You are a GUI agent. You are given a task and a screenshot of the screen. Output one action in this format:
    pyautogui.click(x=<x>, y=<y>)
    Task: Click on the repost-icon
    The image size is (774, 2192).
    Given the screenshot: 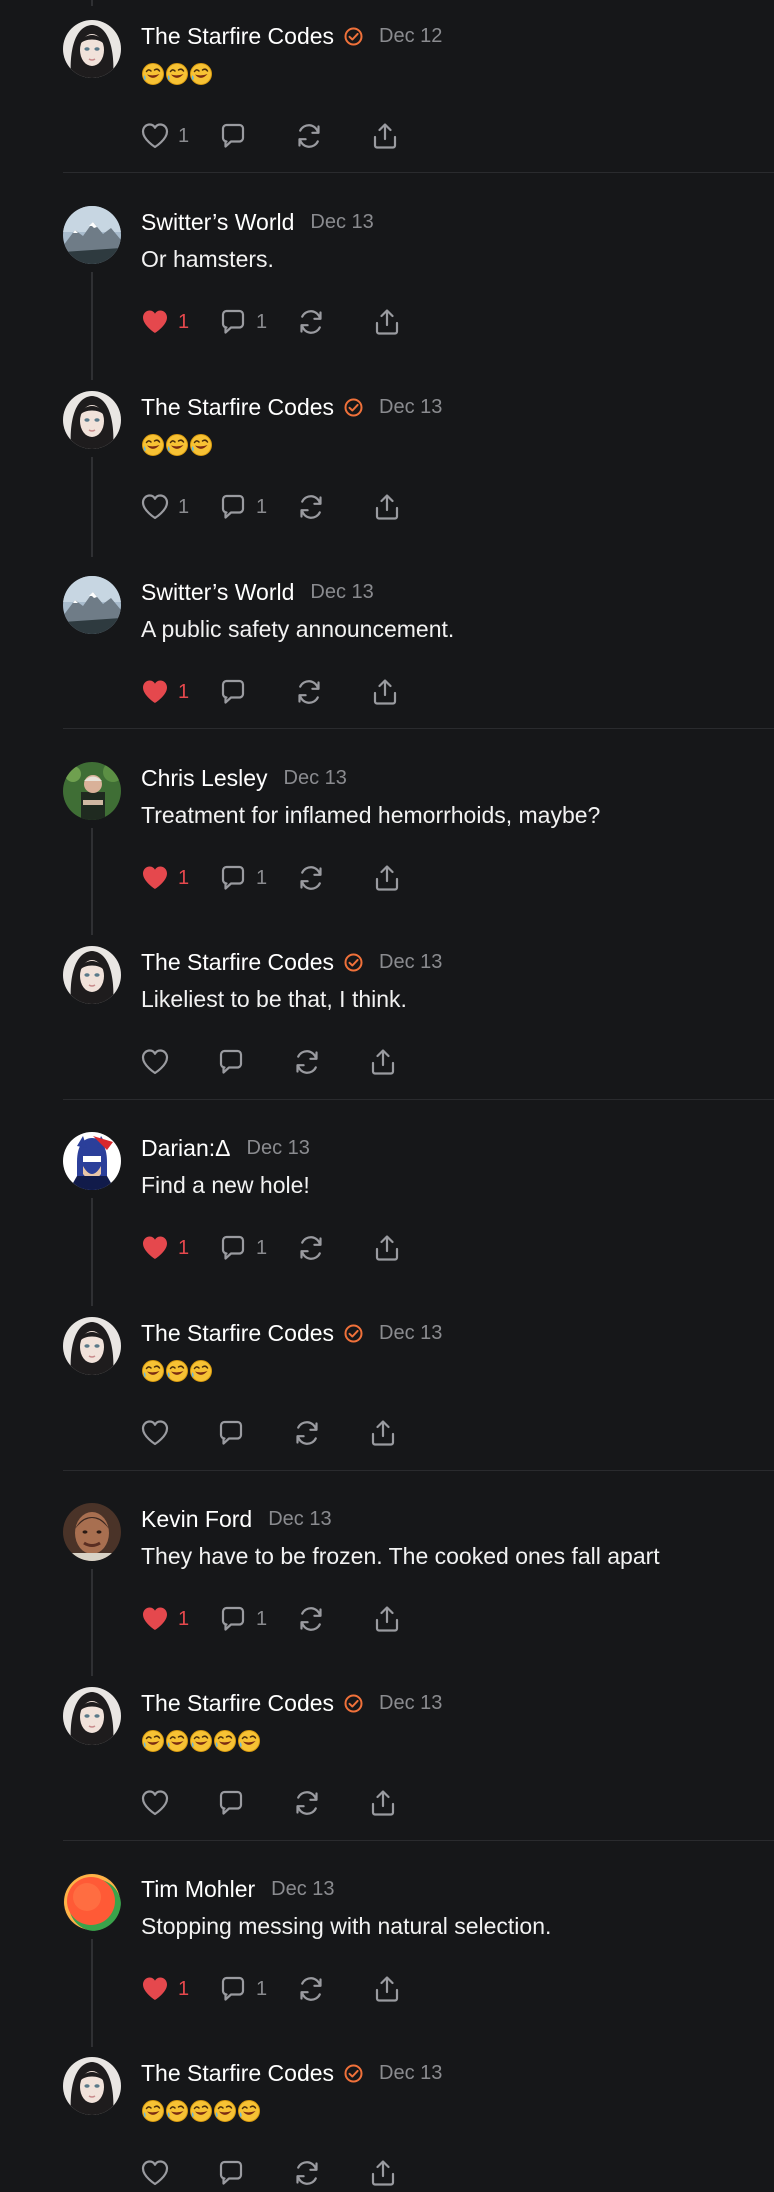 What is the action you would take?
    pyautogui.click(x=311, y=1248)
    